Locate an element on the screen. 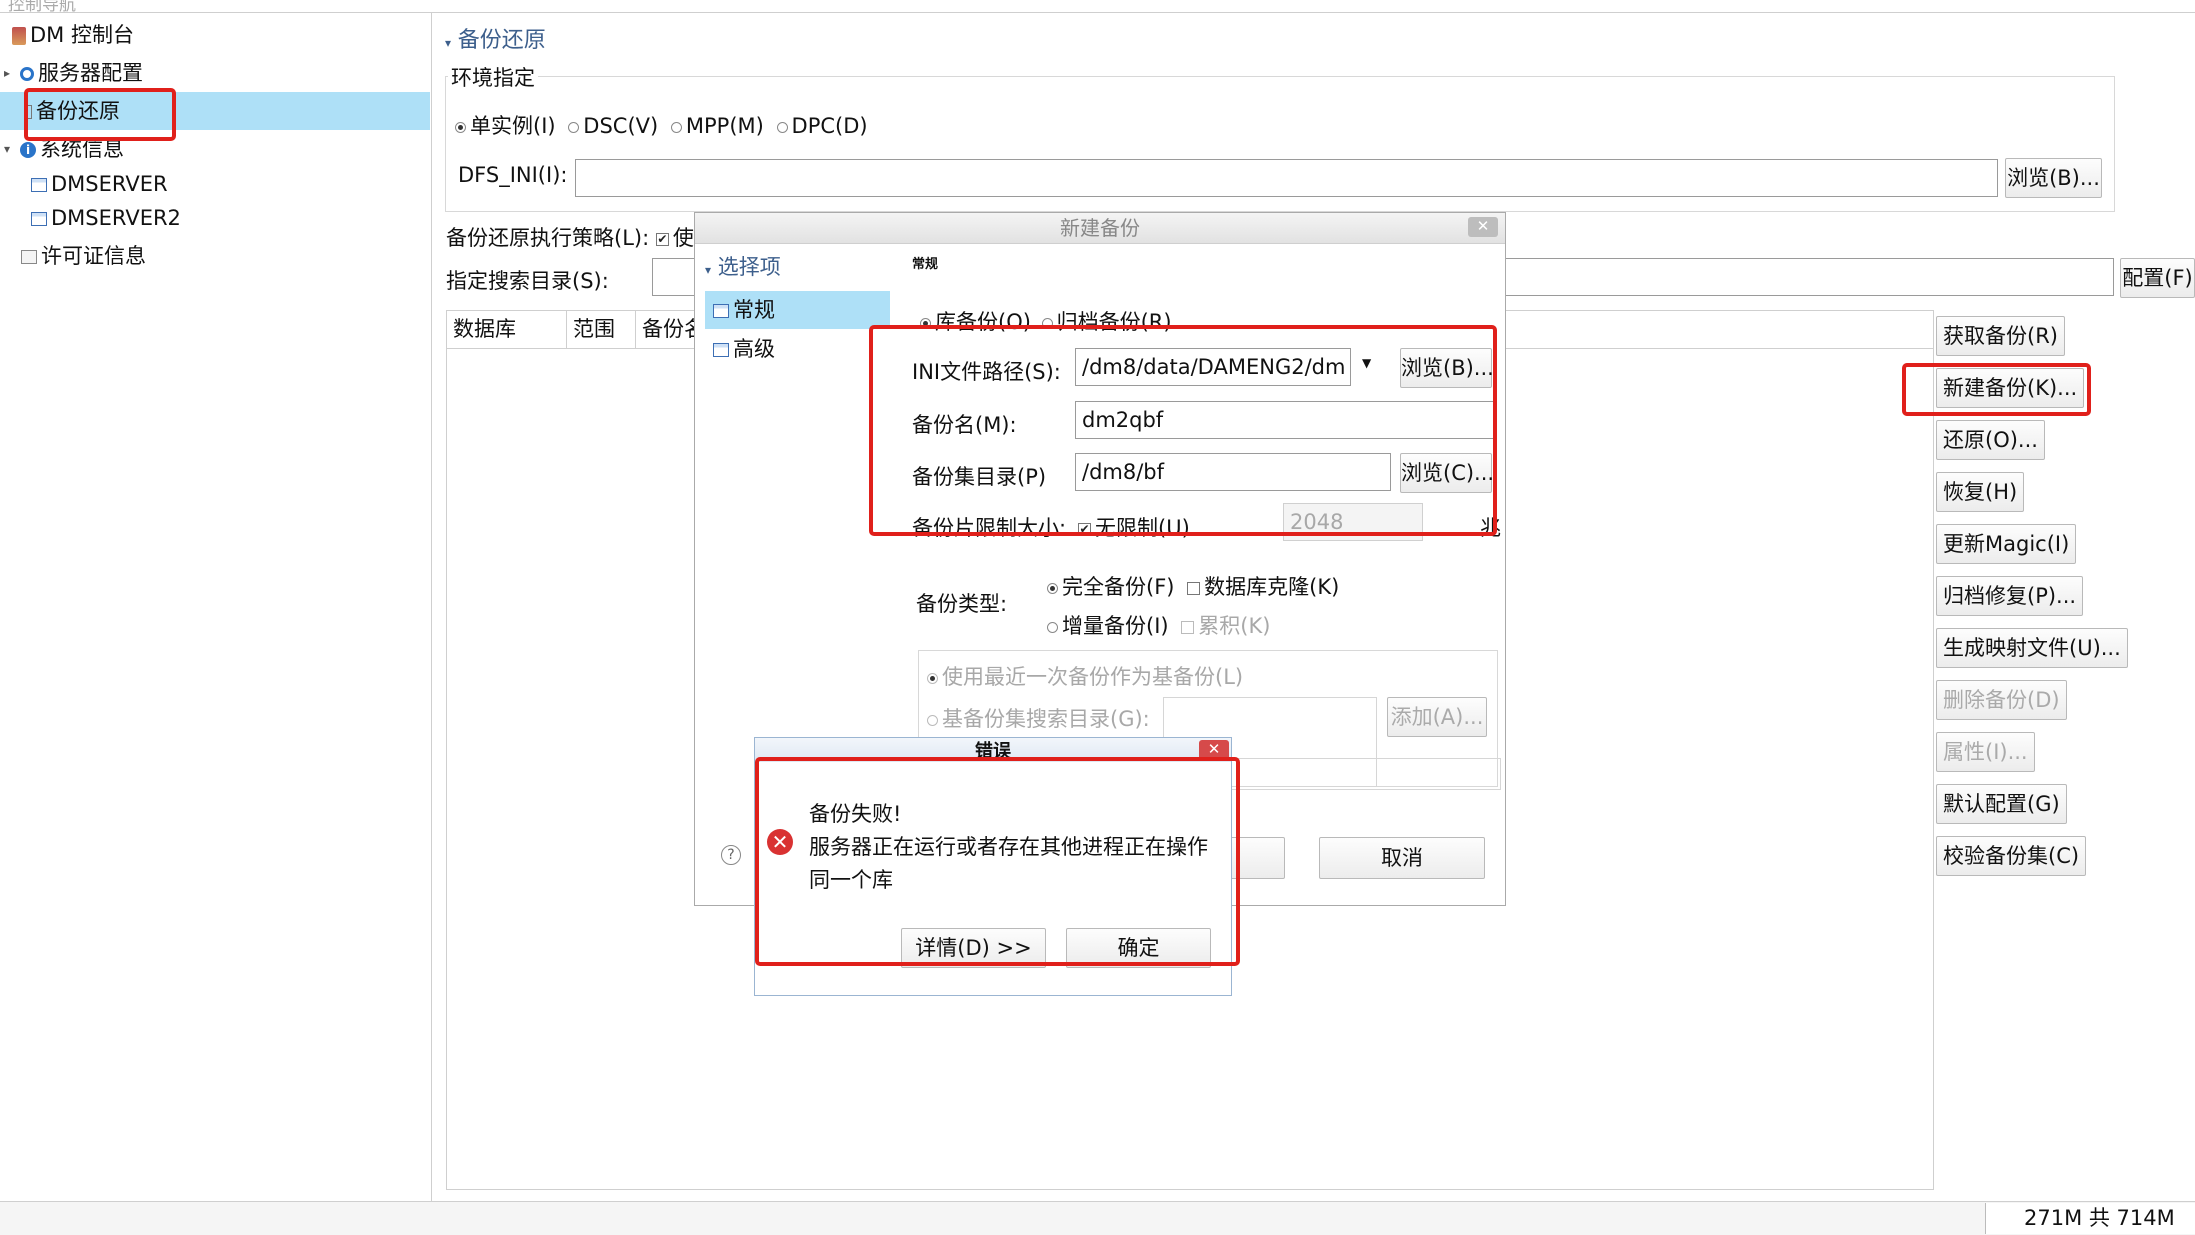  env-radio-dpc: DPC(D) is located at coordinates (822, 126).